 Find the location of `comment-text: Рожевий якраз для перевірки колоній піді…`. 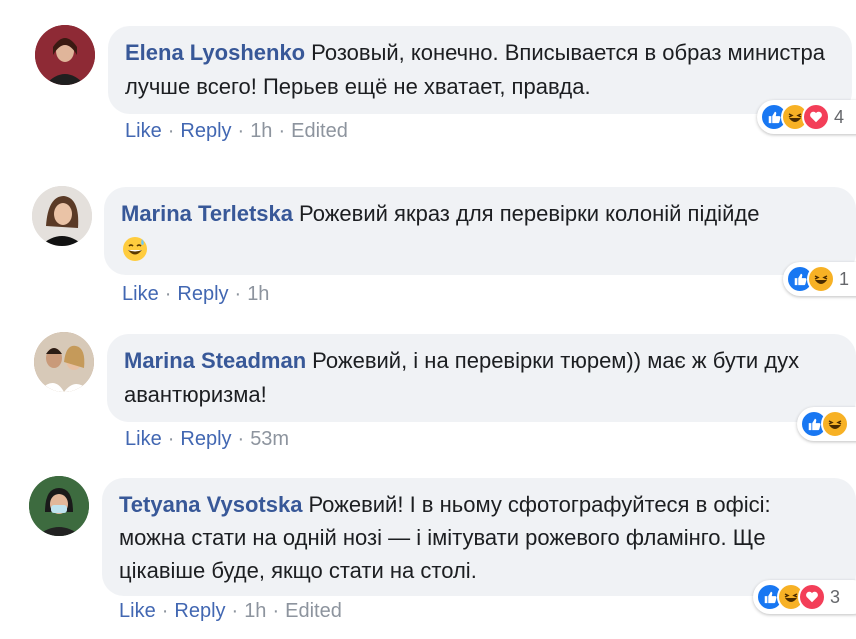

comment-text: Рожевий якраз для перевірки колоній піді… is located at coordinates (529, 213).